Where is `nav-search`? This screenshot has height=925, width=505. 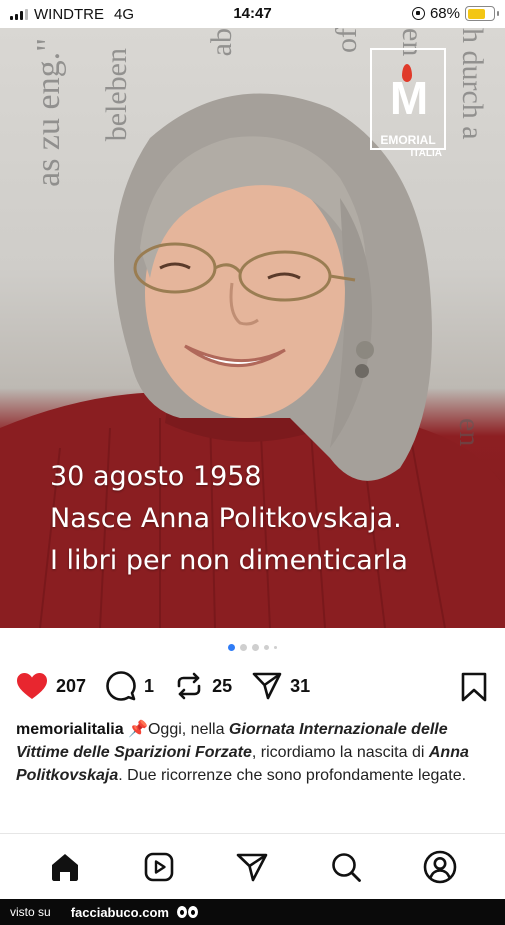 nav-search is located at coordinates (346, 867).